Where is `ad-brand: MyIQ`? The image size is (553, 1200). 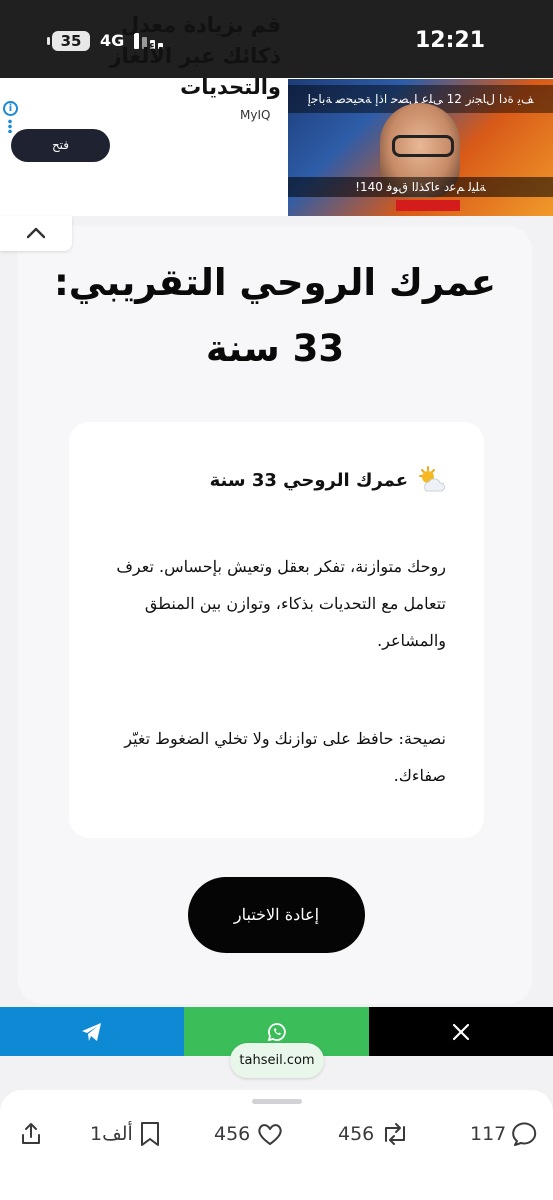
ad-brand: MyIQ is located at coordinates (255, 115).